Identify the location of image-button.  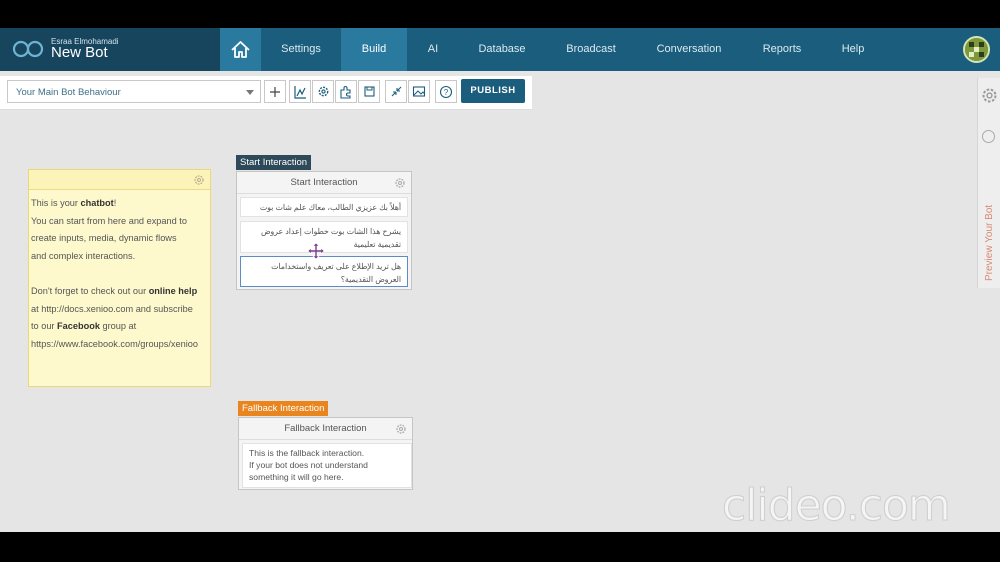
(419, 91).